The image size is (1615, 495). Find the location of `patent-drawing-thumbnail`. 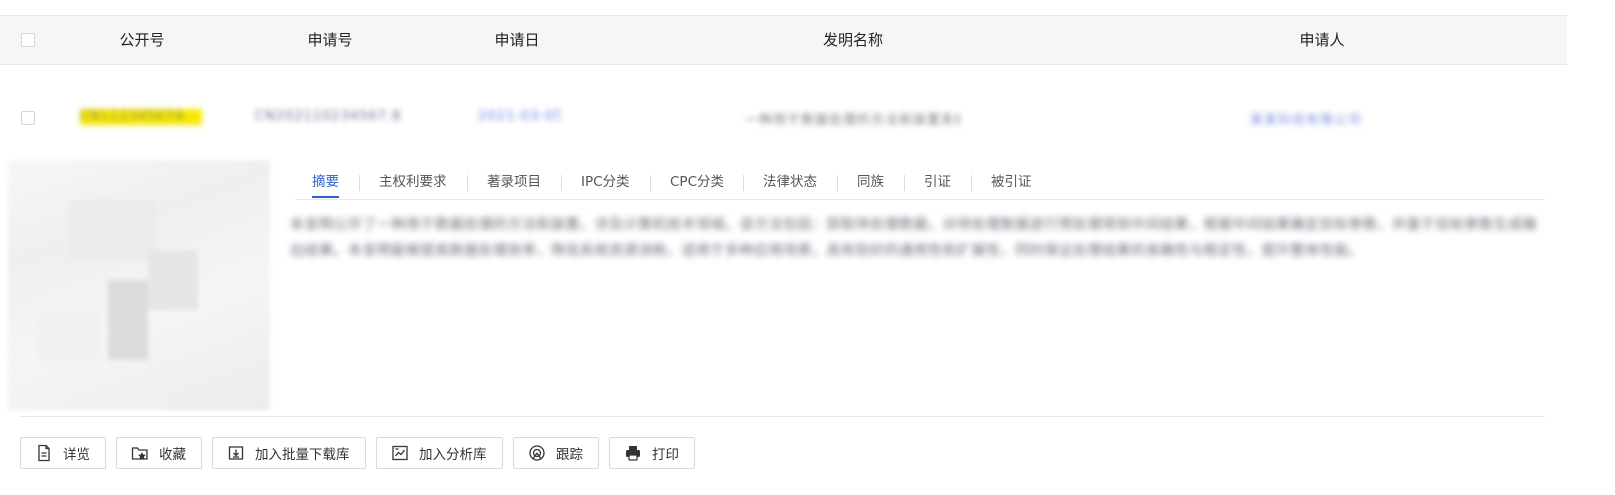

patent-drawing-thumbnail is located at coordinates (139, 285).